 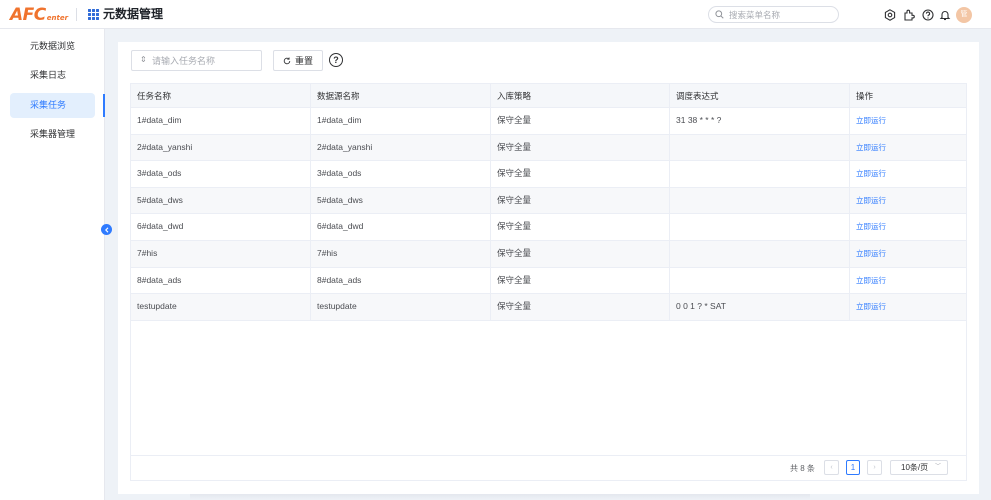 I want to click on cell-source: 2#data_yanshi, so click(x=401, y=147).